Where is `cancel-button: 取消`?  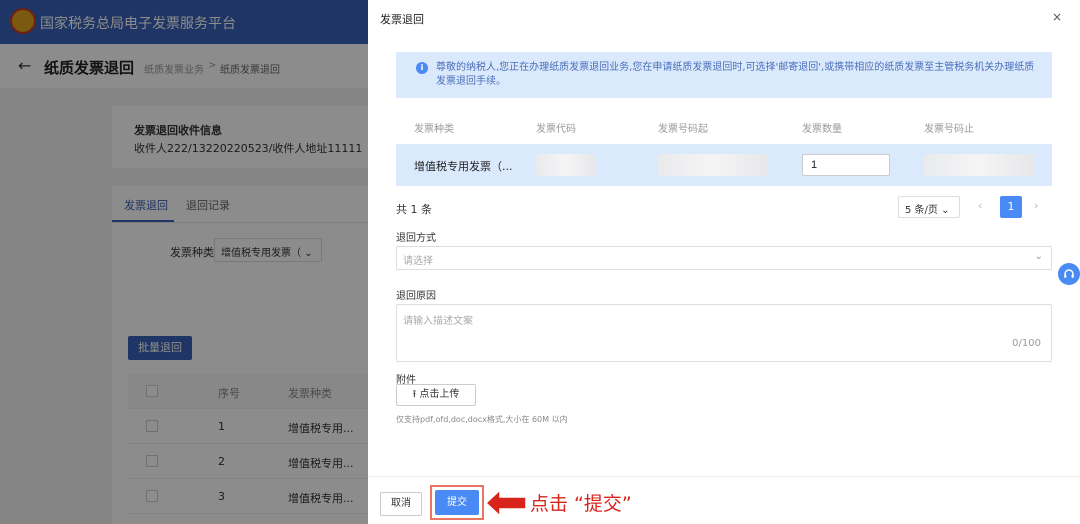
cancel-button: 取消 is located at coordinates (401, 504).